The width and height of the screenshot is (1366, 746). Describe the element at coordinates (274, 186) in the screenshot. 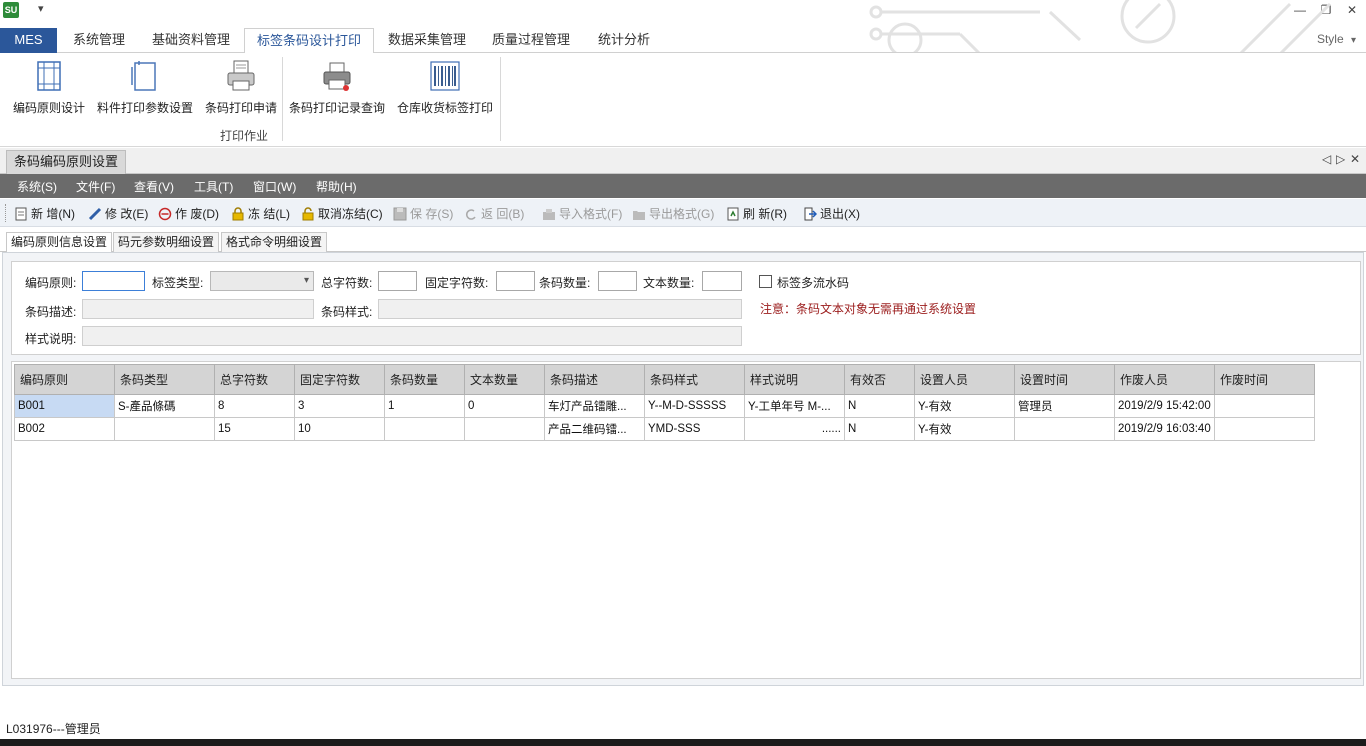

I see `menu-window: 窗口(W)` at that location.